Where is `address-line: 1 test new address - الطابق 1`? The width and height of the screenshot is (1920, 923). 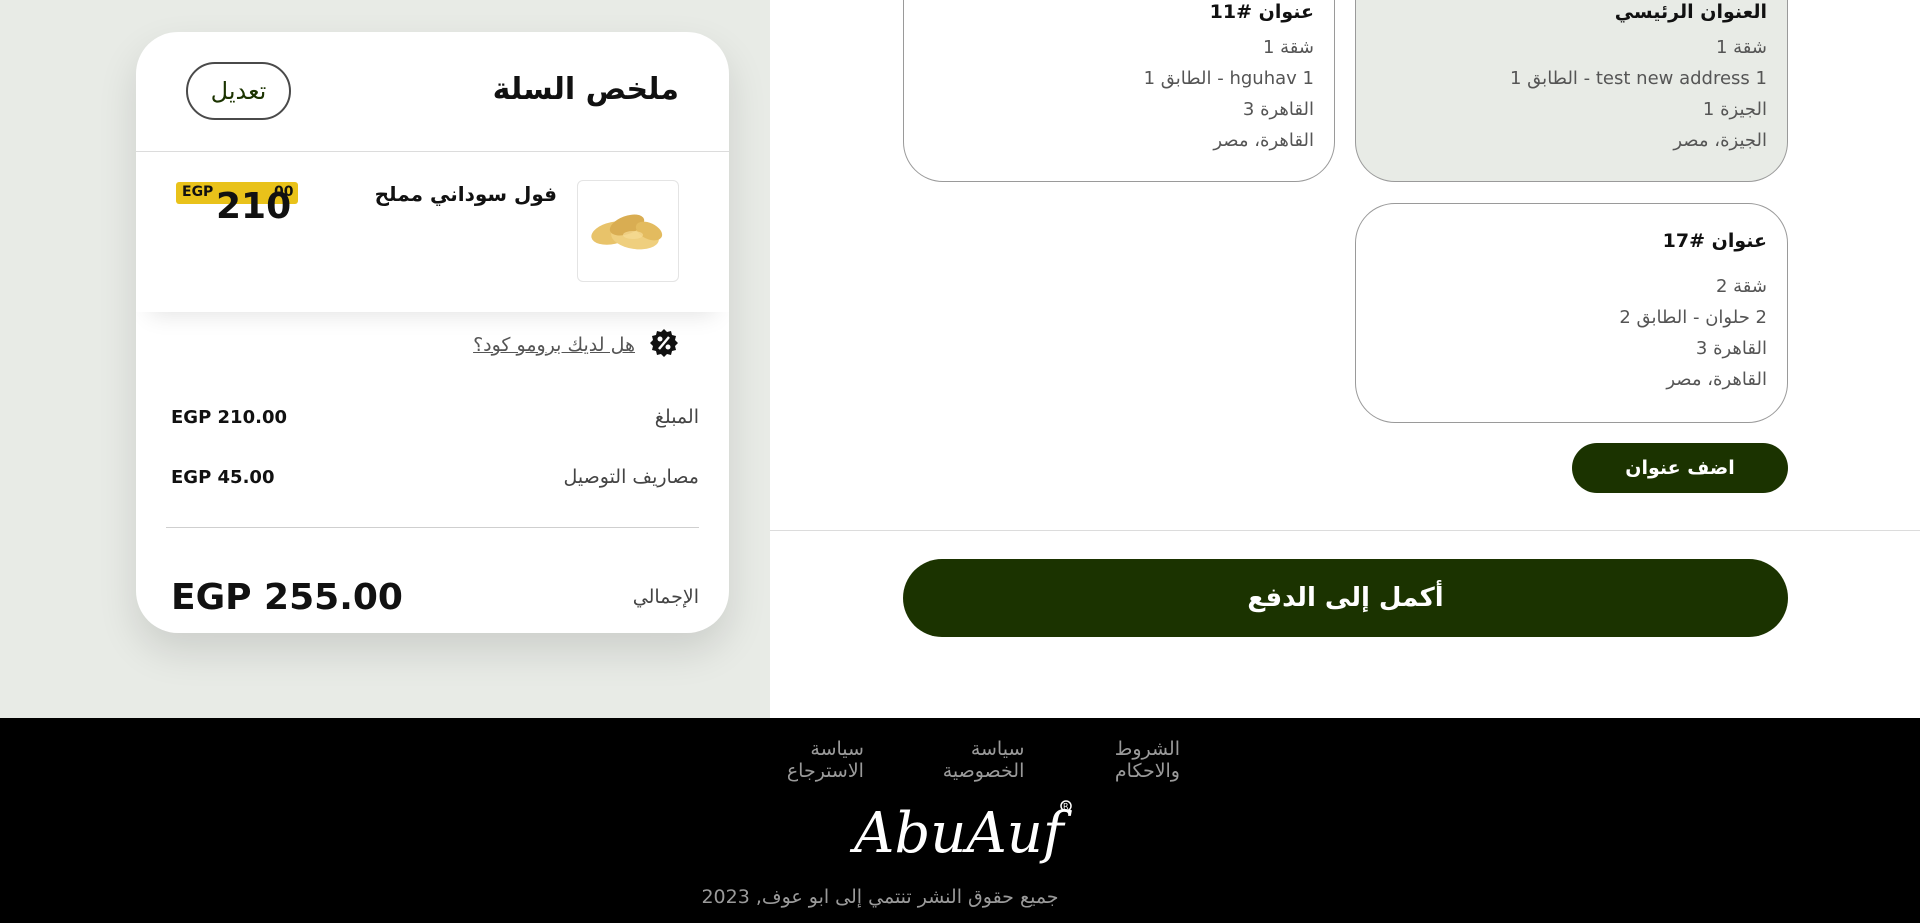 address-line: 1 test new address - الطابق 1 is located at coordinates (1638, 78).